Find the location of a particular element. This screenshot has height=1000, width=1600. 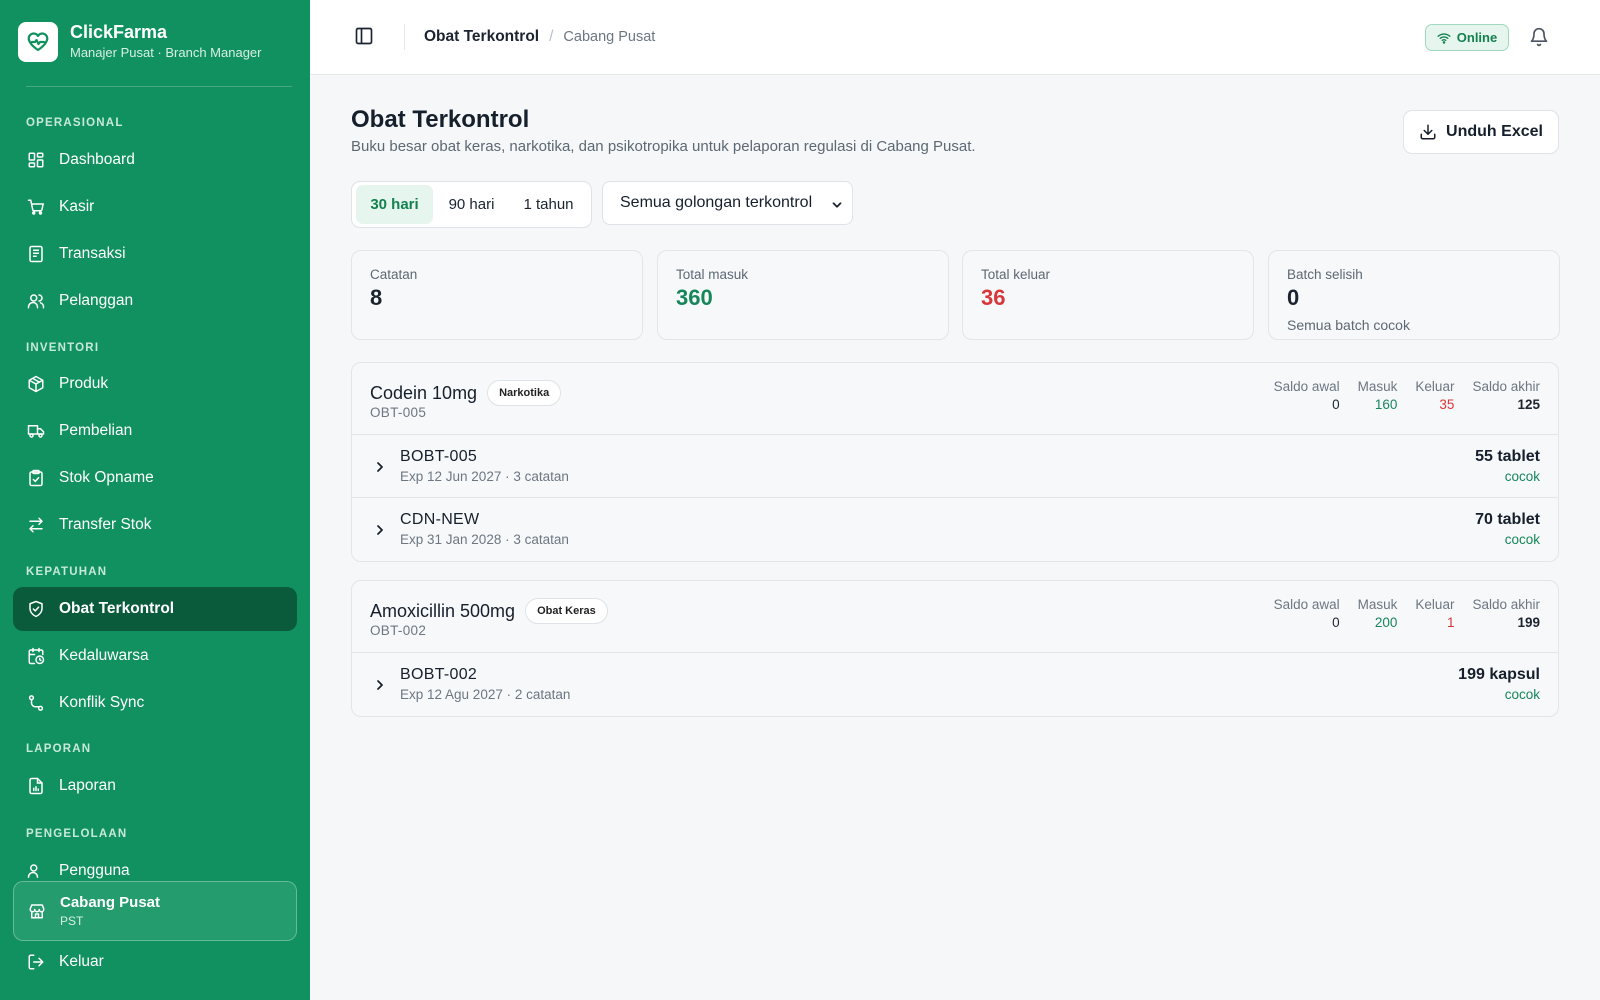

summary-saldo-awal: Saldo awal 0 is located at coordinates (1307, 396).